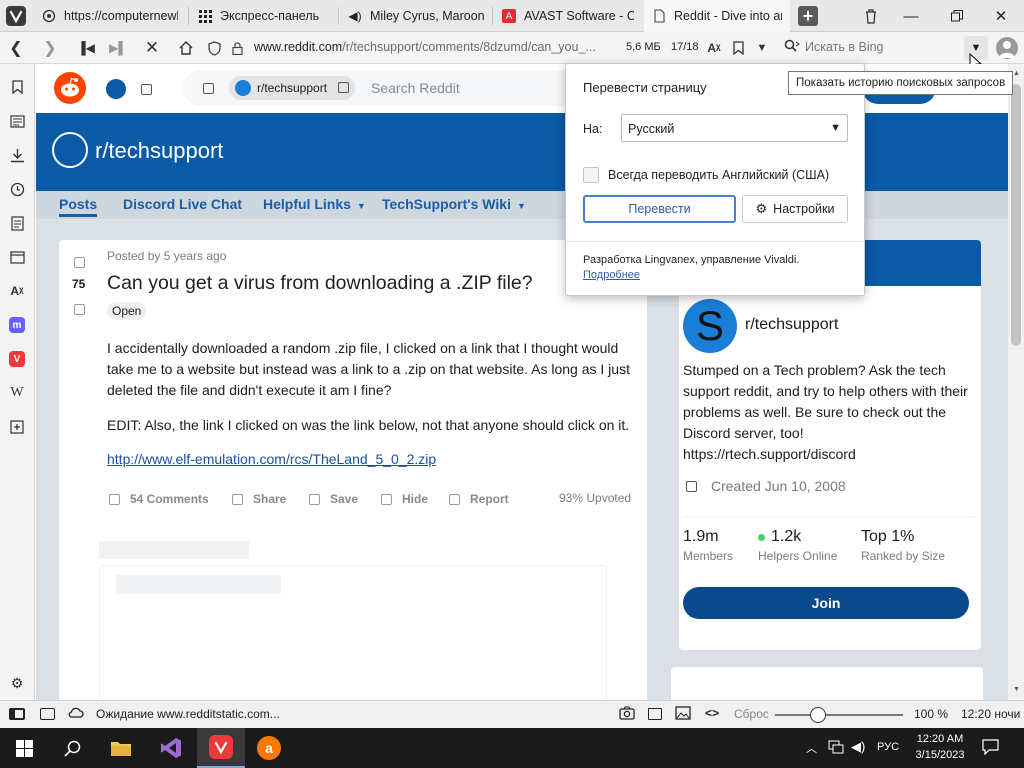 Image resolution: width=1024 pixels, height=768 pixels. I want to click on translate-settings-button: ⚙ Настройки, so click(795, 209).